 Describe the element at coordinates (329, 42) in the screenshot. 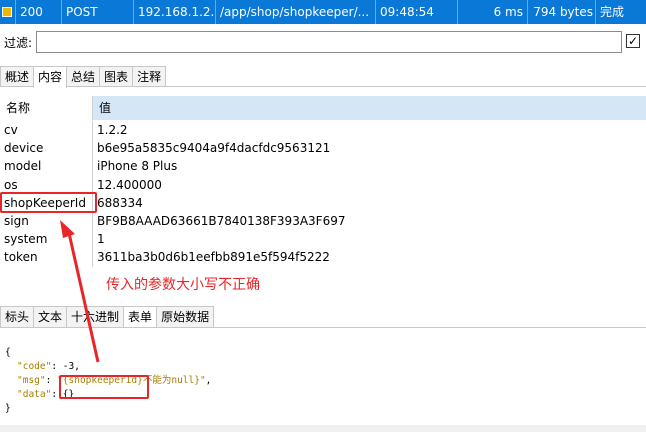

I see `filter-input` at that location.